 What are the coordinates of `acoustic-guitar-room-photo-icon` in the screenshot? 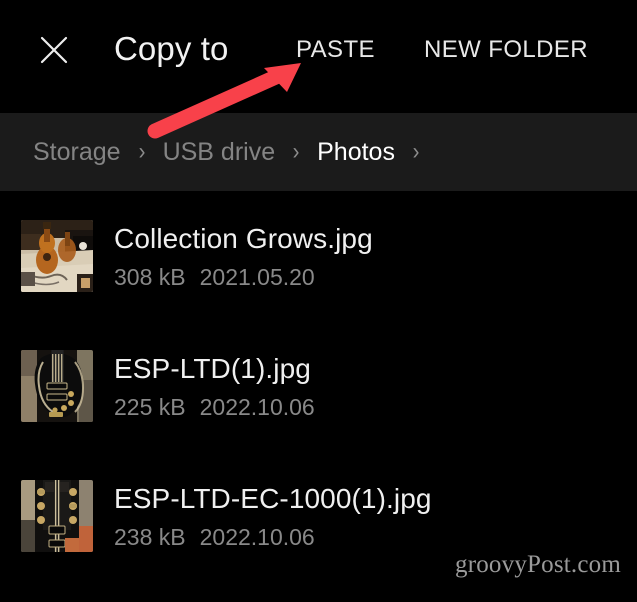 It's located at (57, 256).